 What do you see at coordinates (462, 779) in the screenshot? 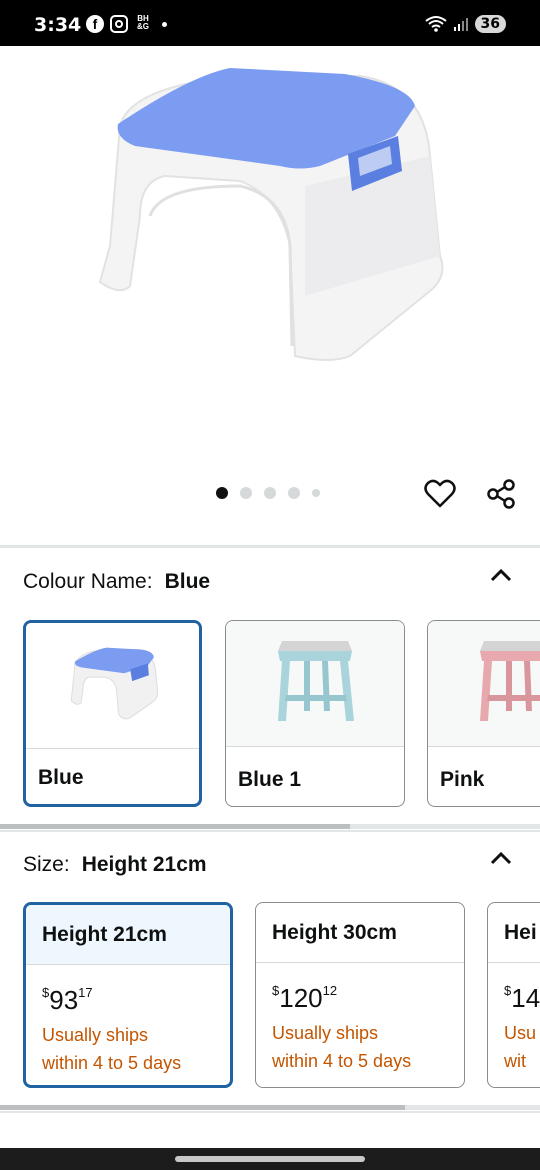
I see `colour-option-label: Pink` at bounding box center [462, 779].